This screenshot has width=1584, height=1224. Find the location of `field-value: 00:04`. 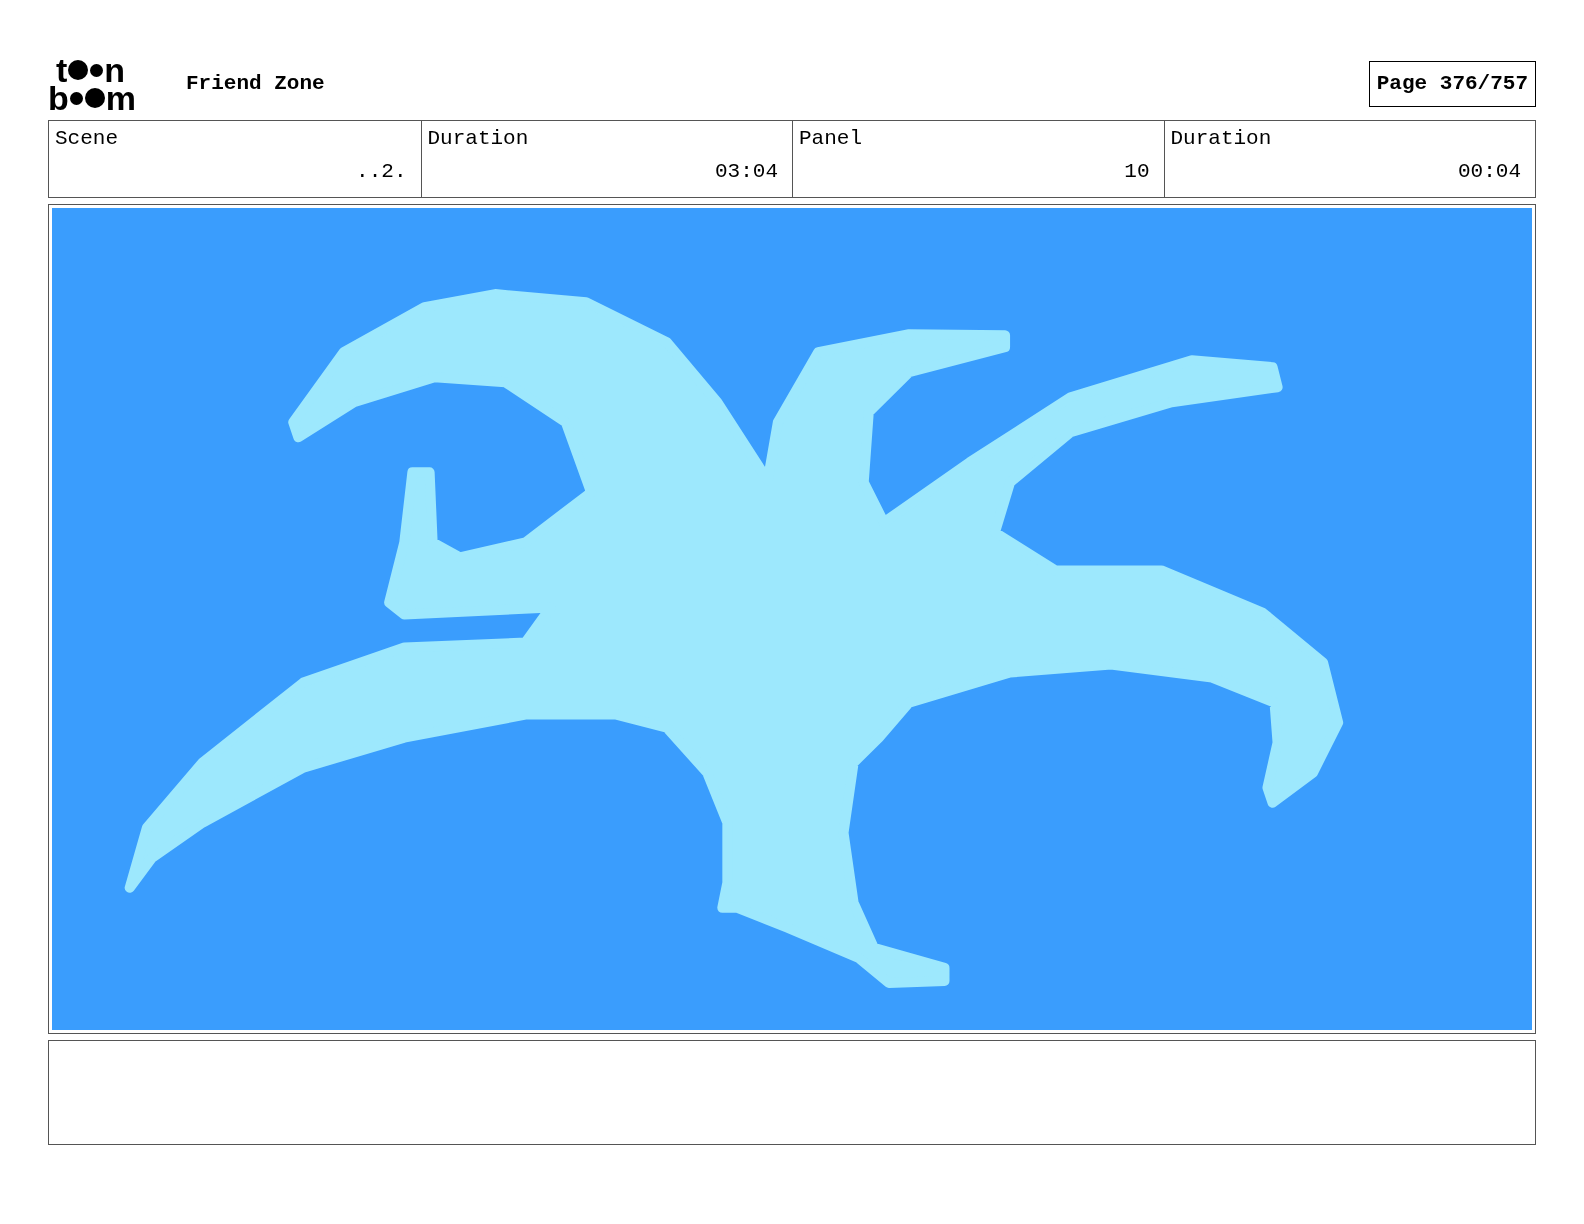

field-value: 00:04 is located at coordinates (1489, 172).